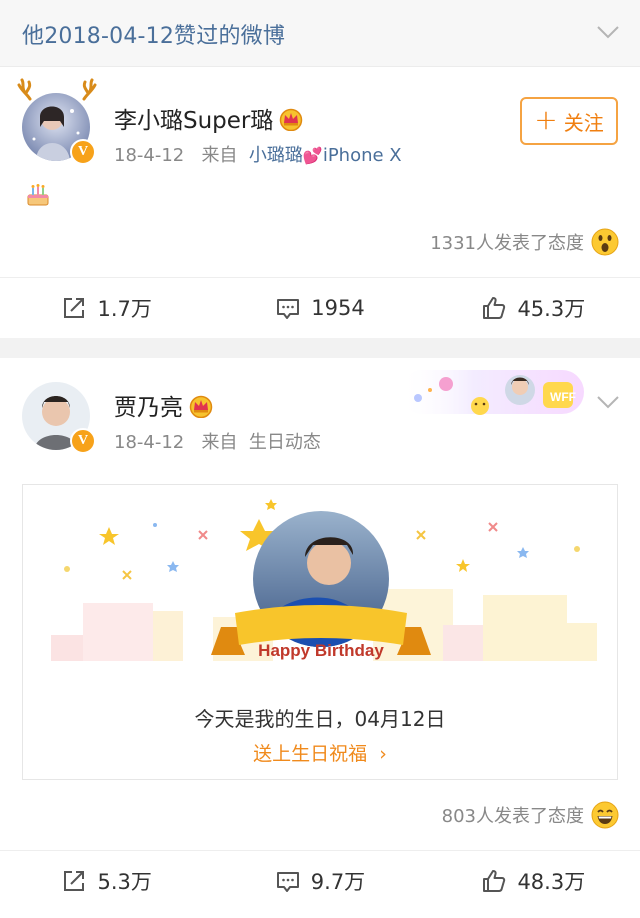  I want to click on post-actions: 1.7万 1954 45.3万, so click(320, 307).